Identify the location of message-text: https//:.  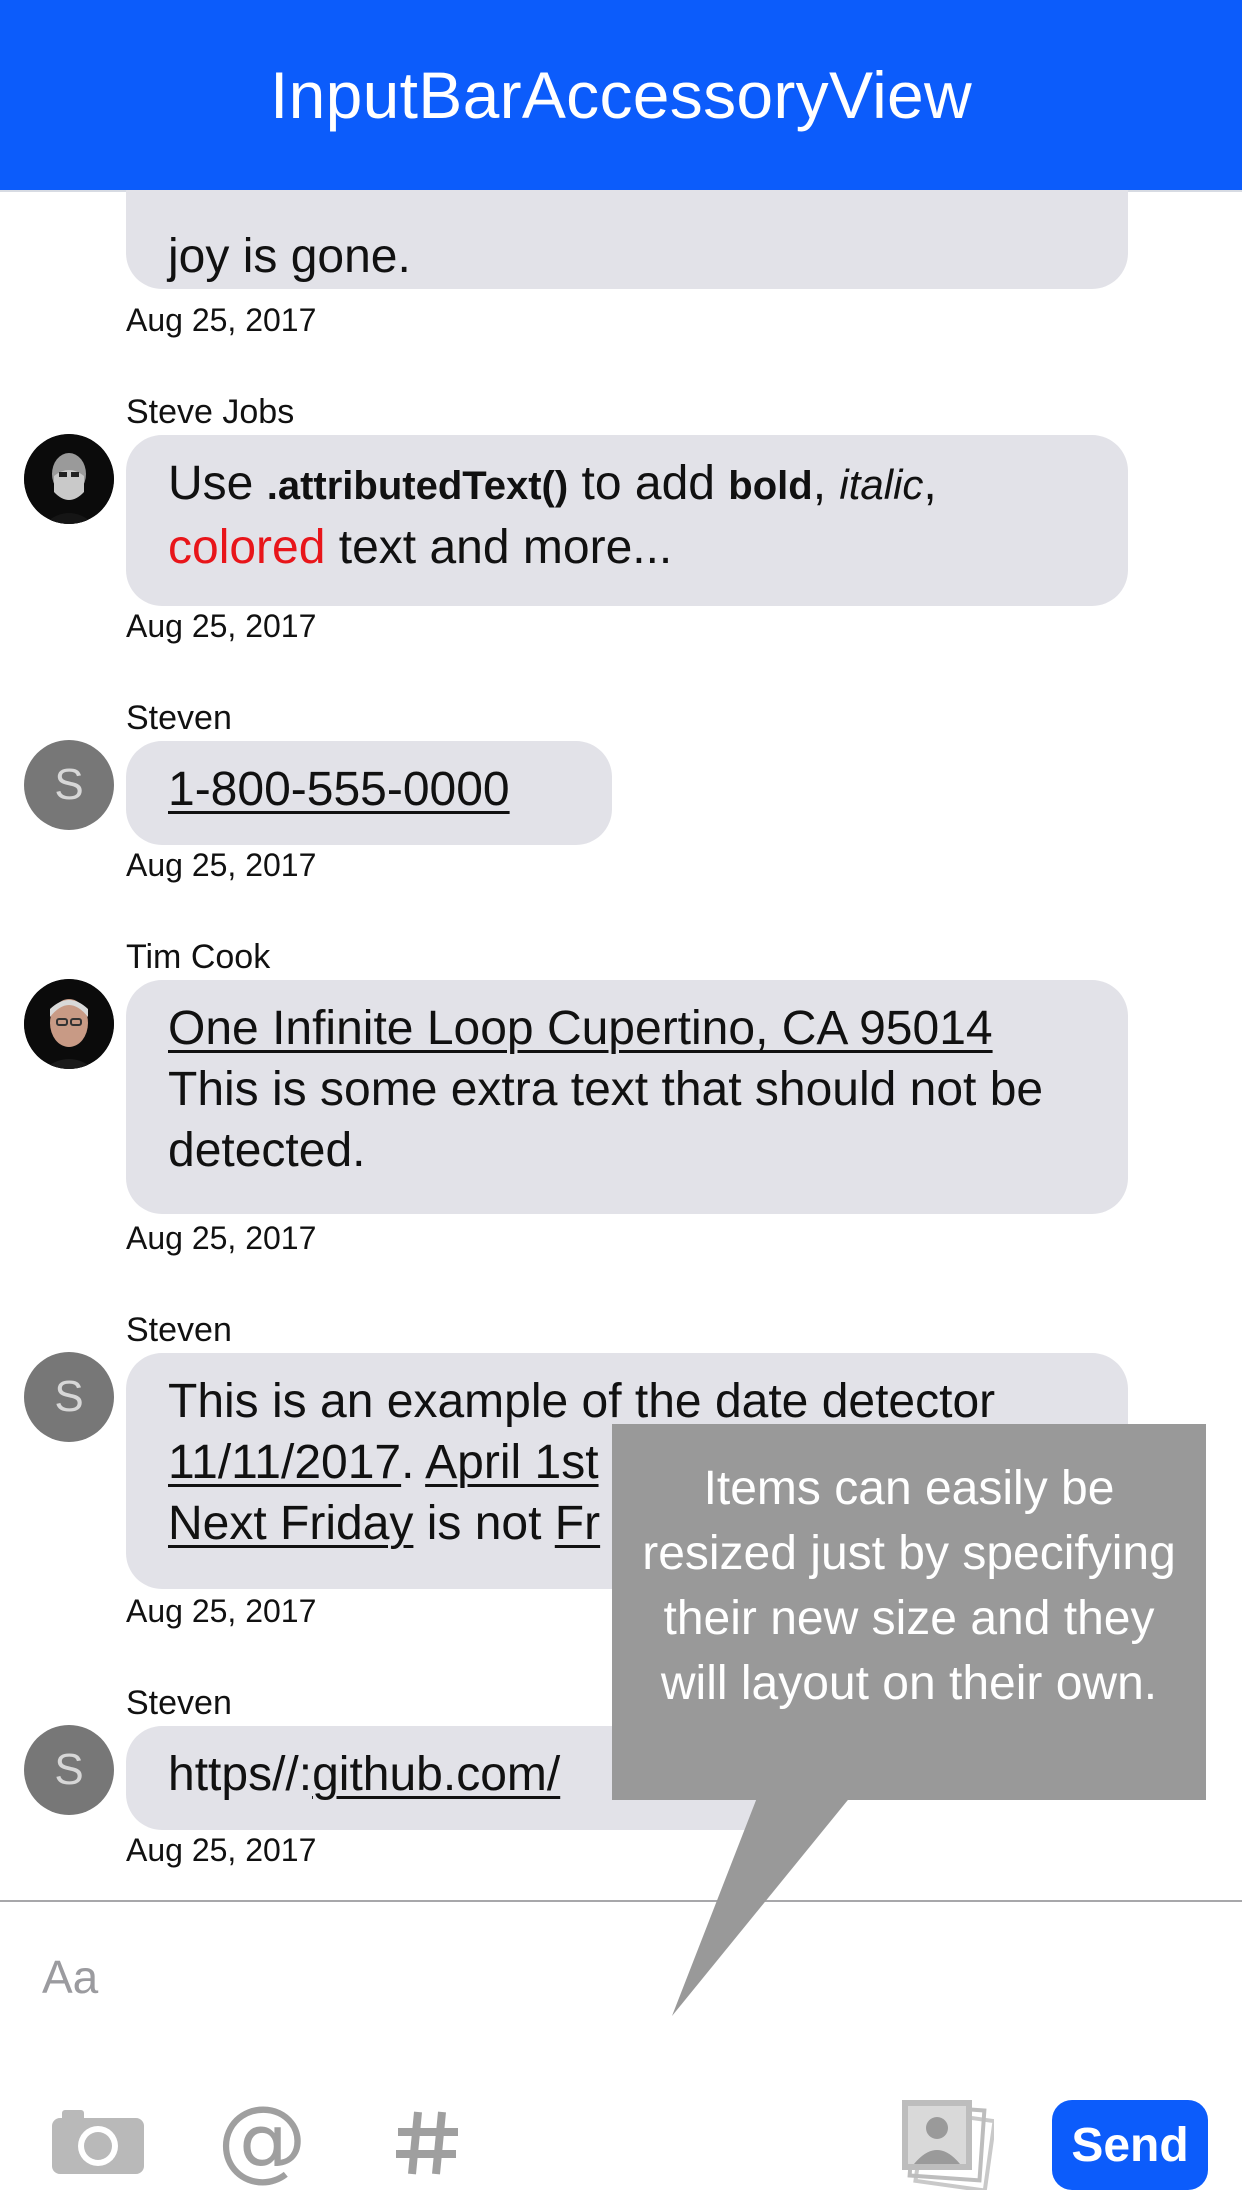
(240, 1774).